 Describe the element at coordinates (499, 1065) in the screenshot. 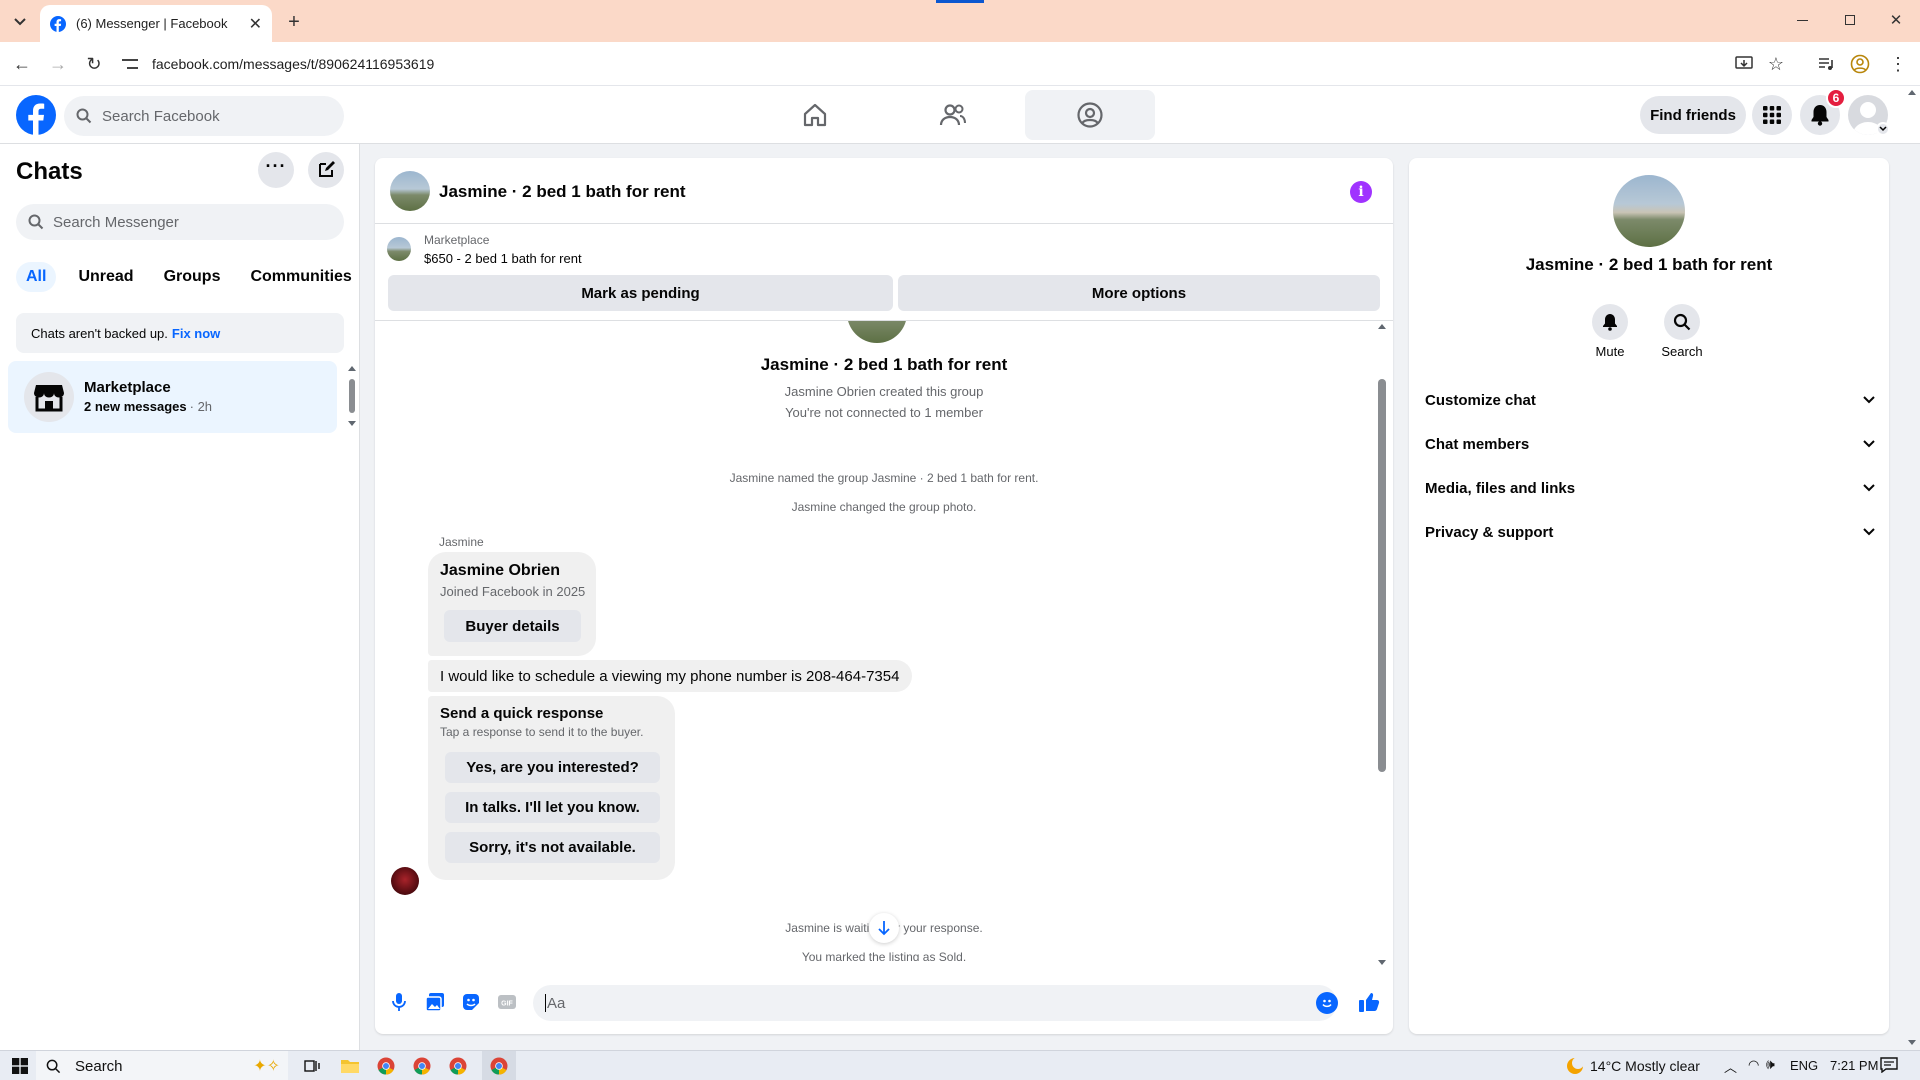

I see `chrome-taskbar-icon-active` at that location.